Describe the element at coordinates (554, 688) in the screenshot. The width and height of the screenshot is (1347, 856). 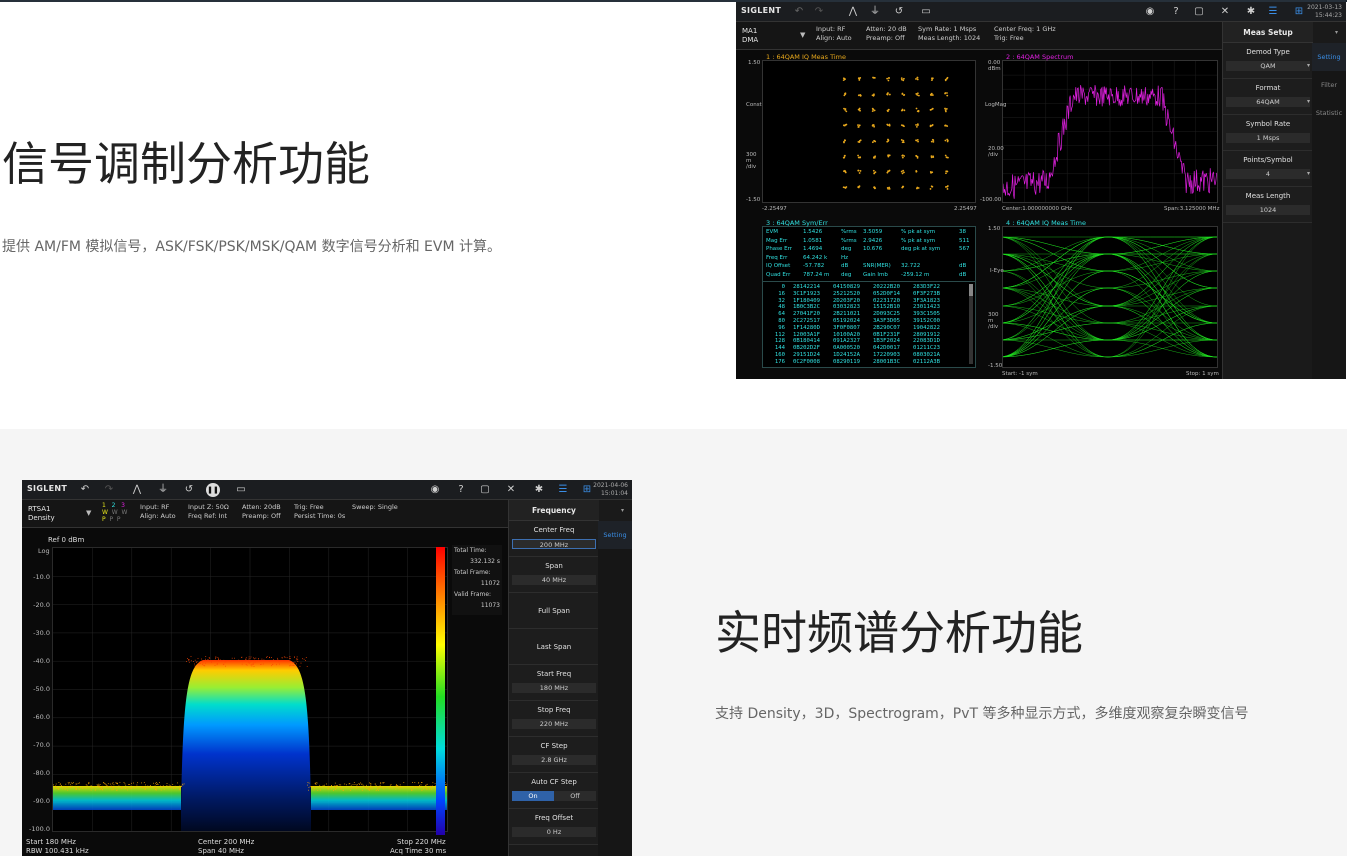
I see `panel-item-value: 180 MHz` at that location.